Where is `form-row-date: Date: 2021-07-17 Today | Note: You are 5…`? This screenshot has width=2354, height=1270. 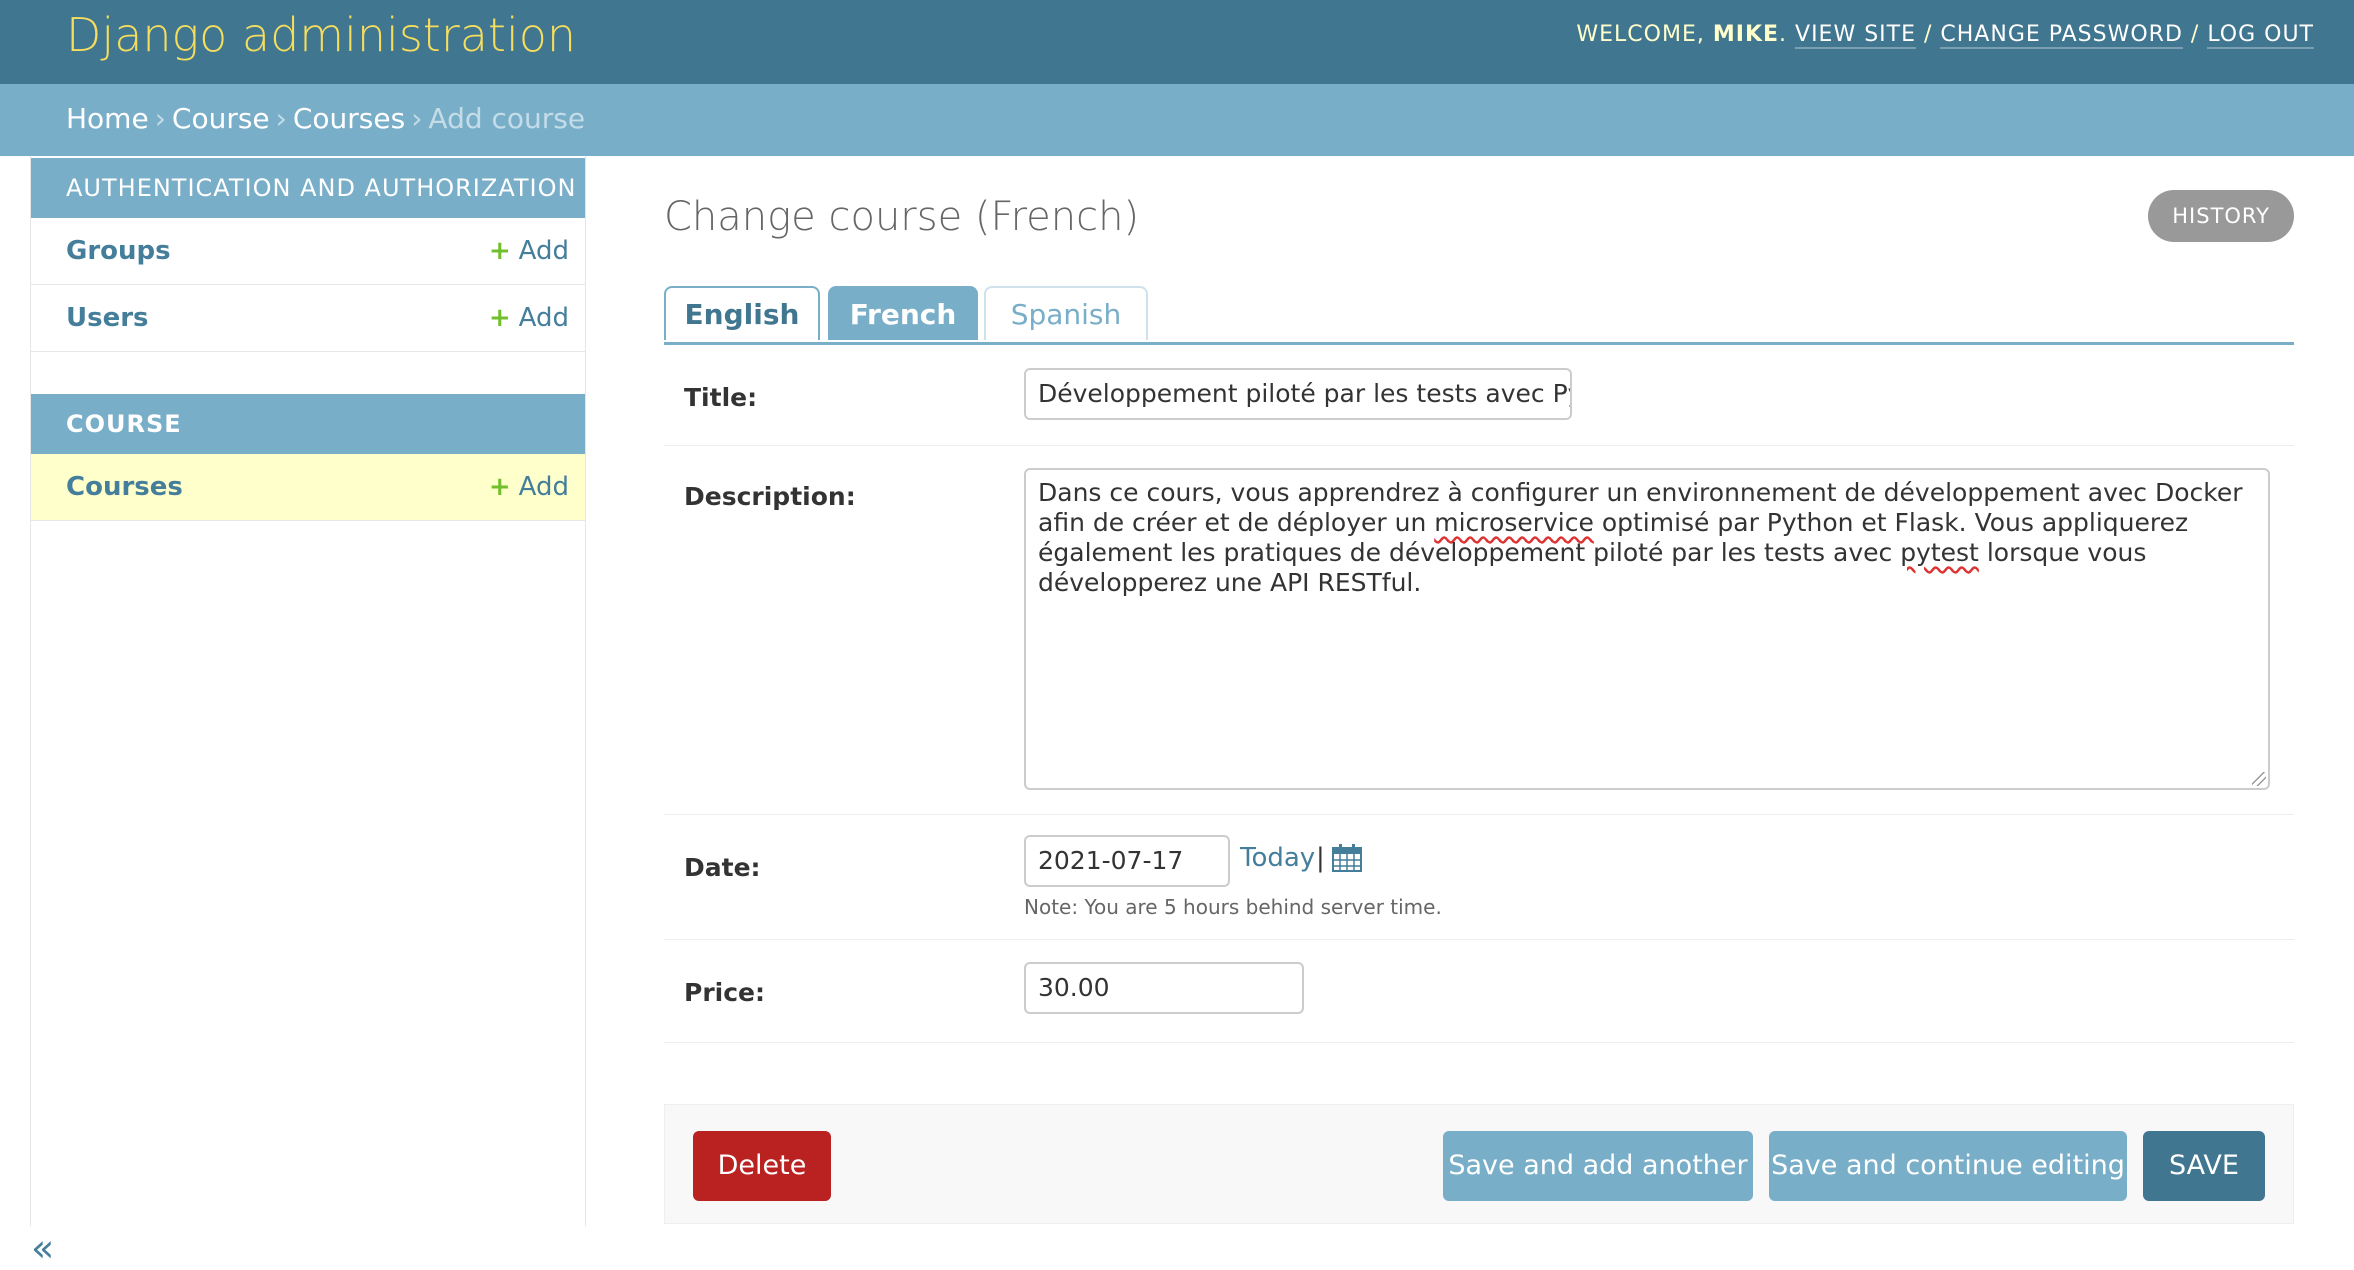 form-row-date: Date: 2021-07-17 Today | Note: You are 5… is located at coordinates (1479, 877).